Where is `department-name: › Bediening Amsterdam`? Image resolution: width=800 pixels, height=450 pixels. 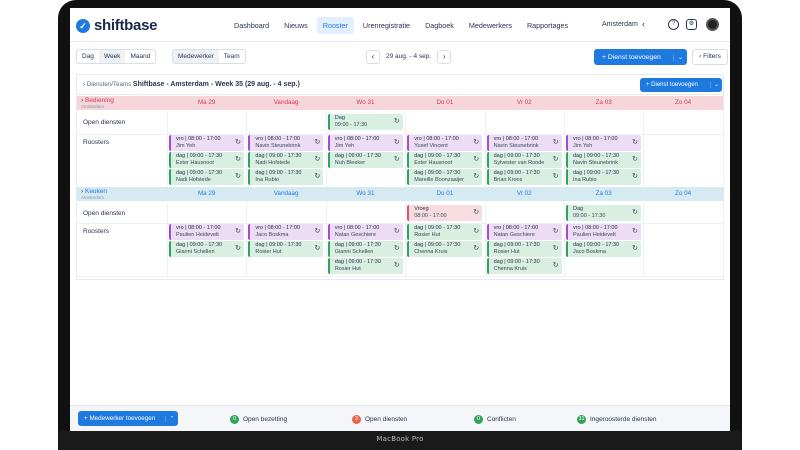
department-name: › Bediening Amsterdam is located at coordinates (122, 103).